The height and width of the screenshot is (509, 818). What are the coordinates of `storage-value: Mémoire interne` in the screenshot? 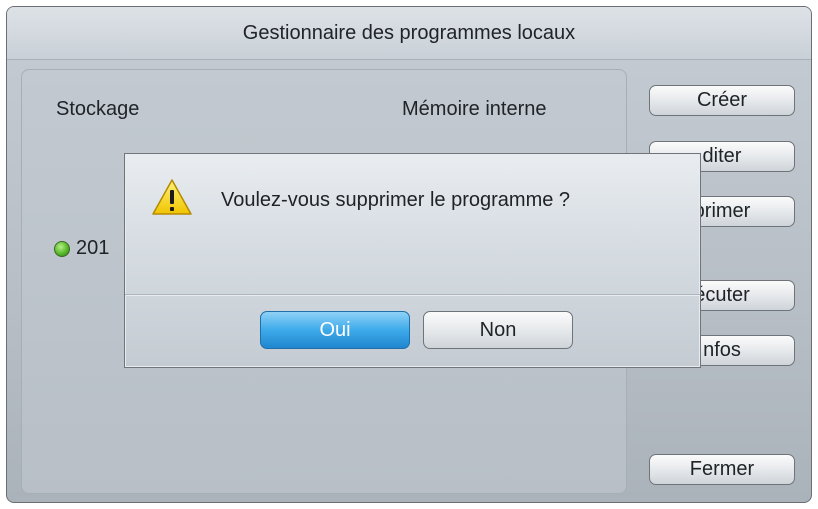 It's located at (474, 109).